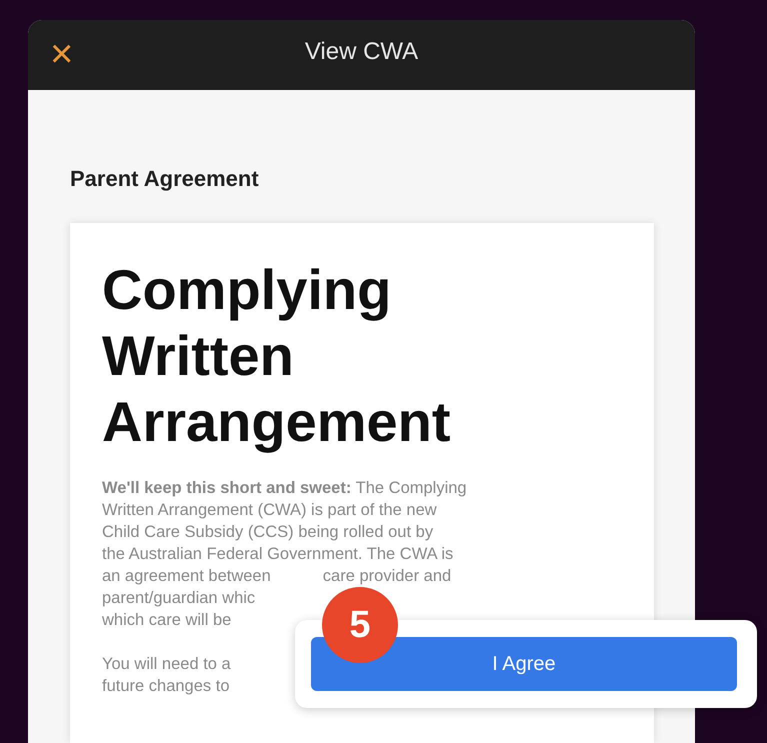 The image size is (767, 743). What do you see at coordinates (166, 686) in the screenshot?
I see `paragraph-text: future changes to` at bounding box center [166, 686].